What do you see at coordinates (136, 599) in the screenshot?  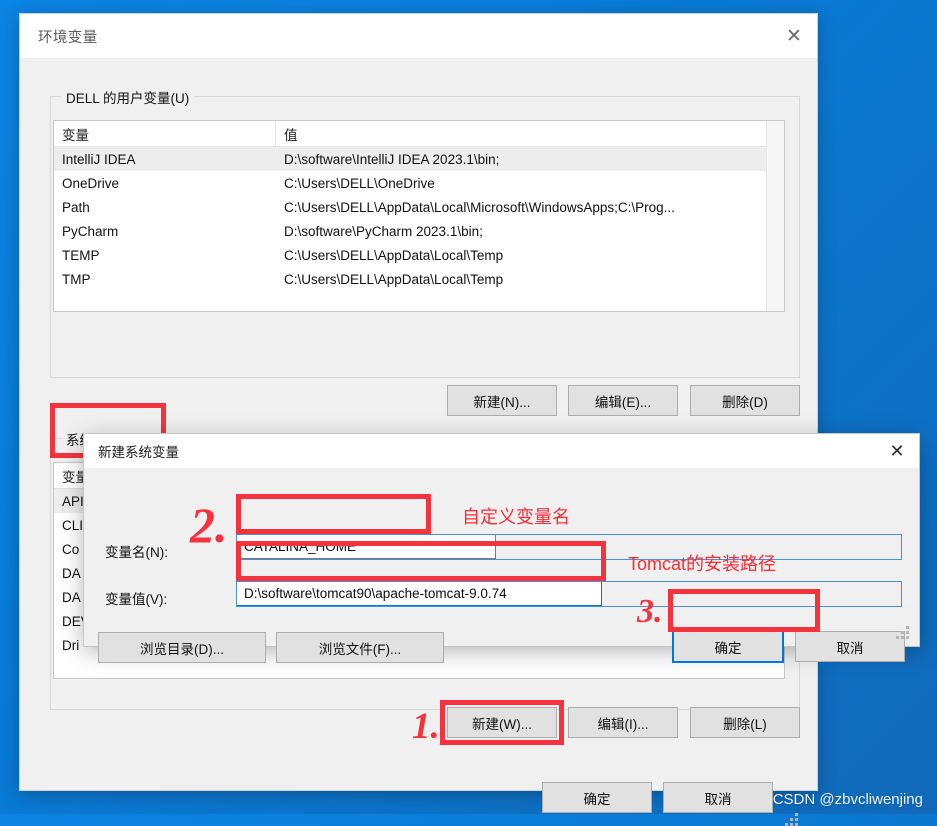 I see `variable-value-label: 变量值(V):` at bounding box center [136, 599].